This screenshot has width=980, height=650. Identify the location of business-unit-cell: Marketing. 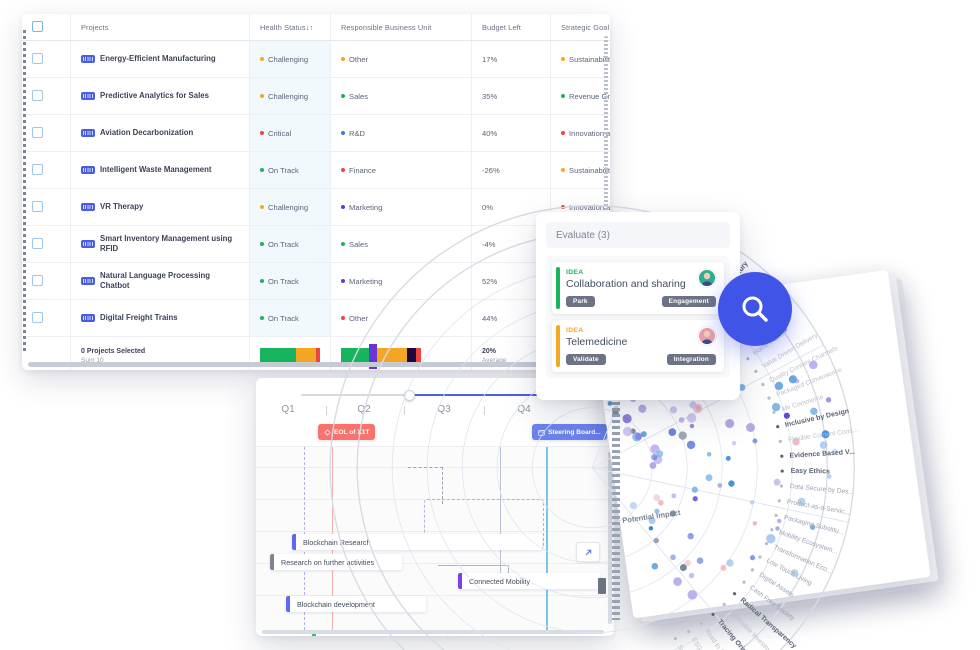
(401, 207).